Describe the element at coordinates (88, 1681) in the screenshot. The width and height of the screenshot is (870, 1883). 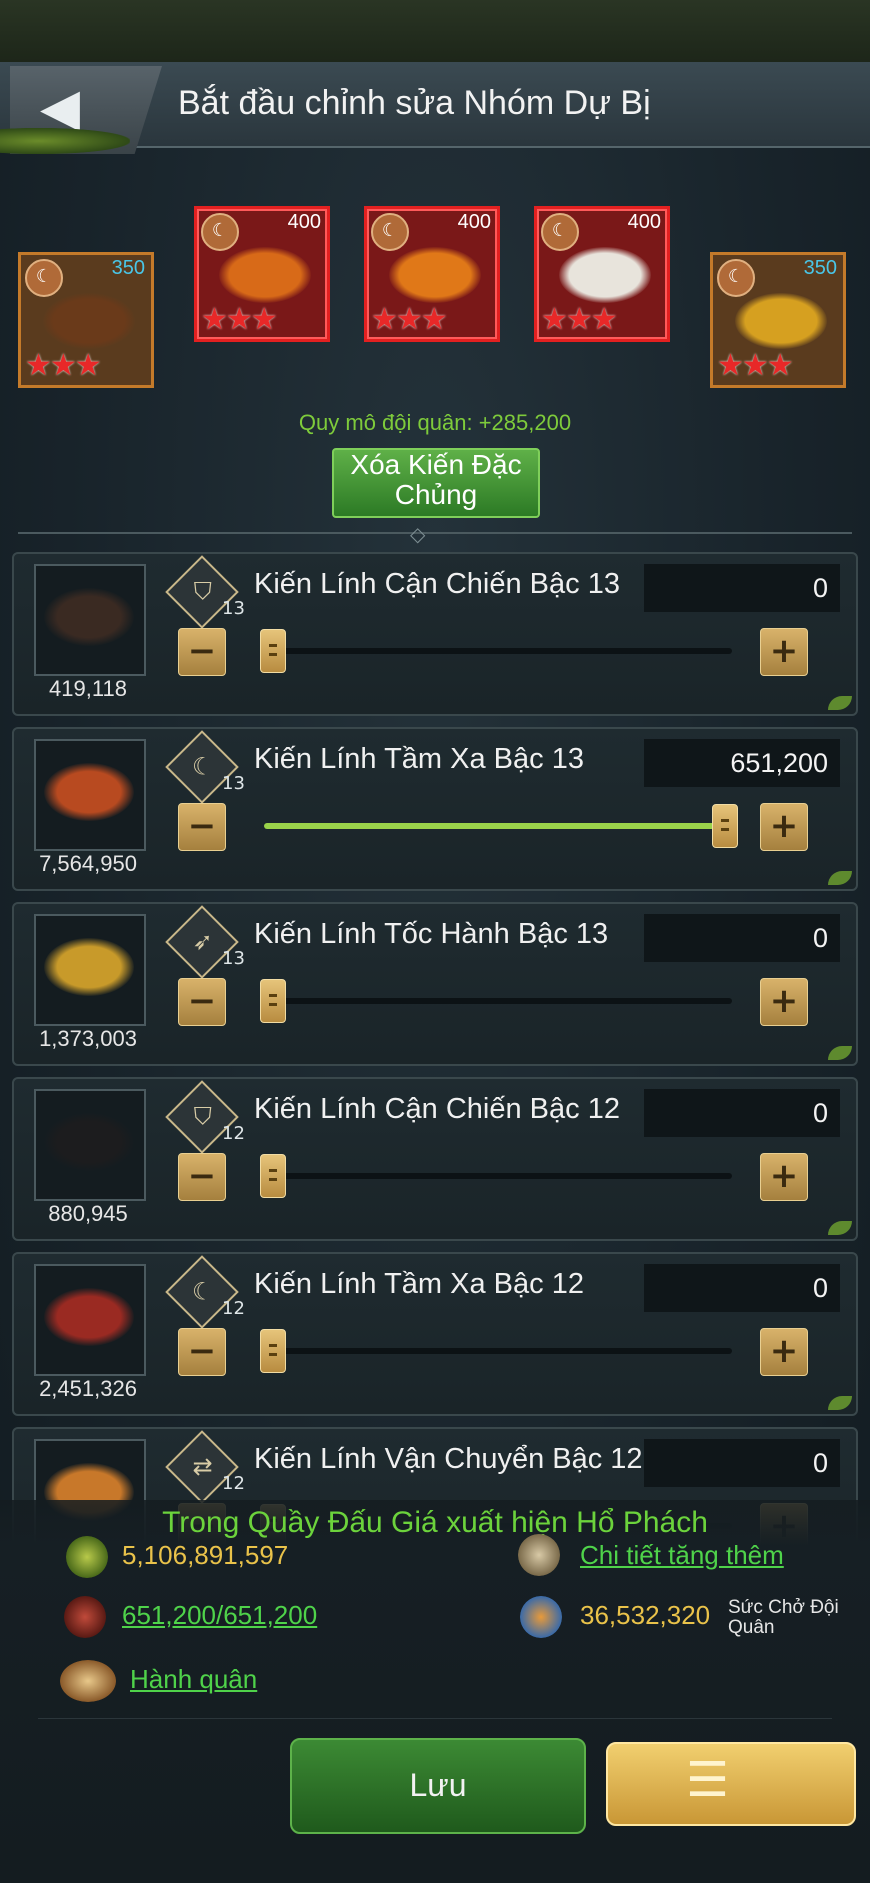
I see `snail-march-icon` at that location.